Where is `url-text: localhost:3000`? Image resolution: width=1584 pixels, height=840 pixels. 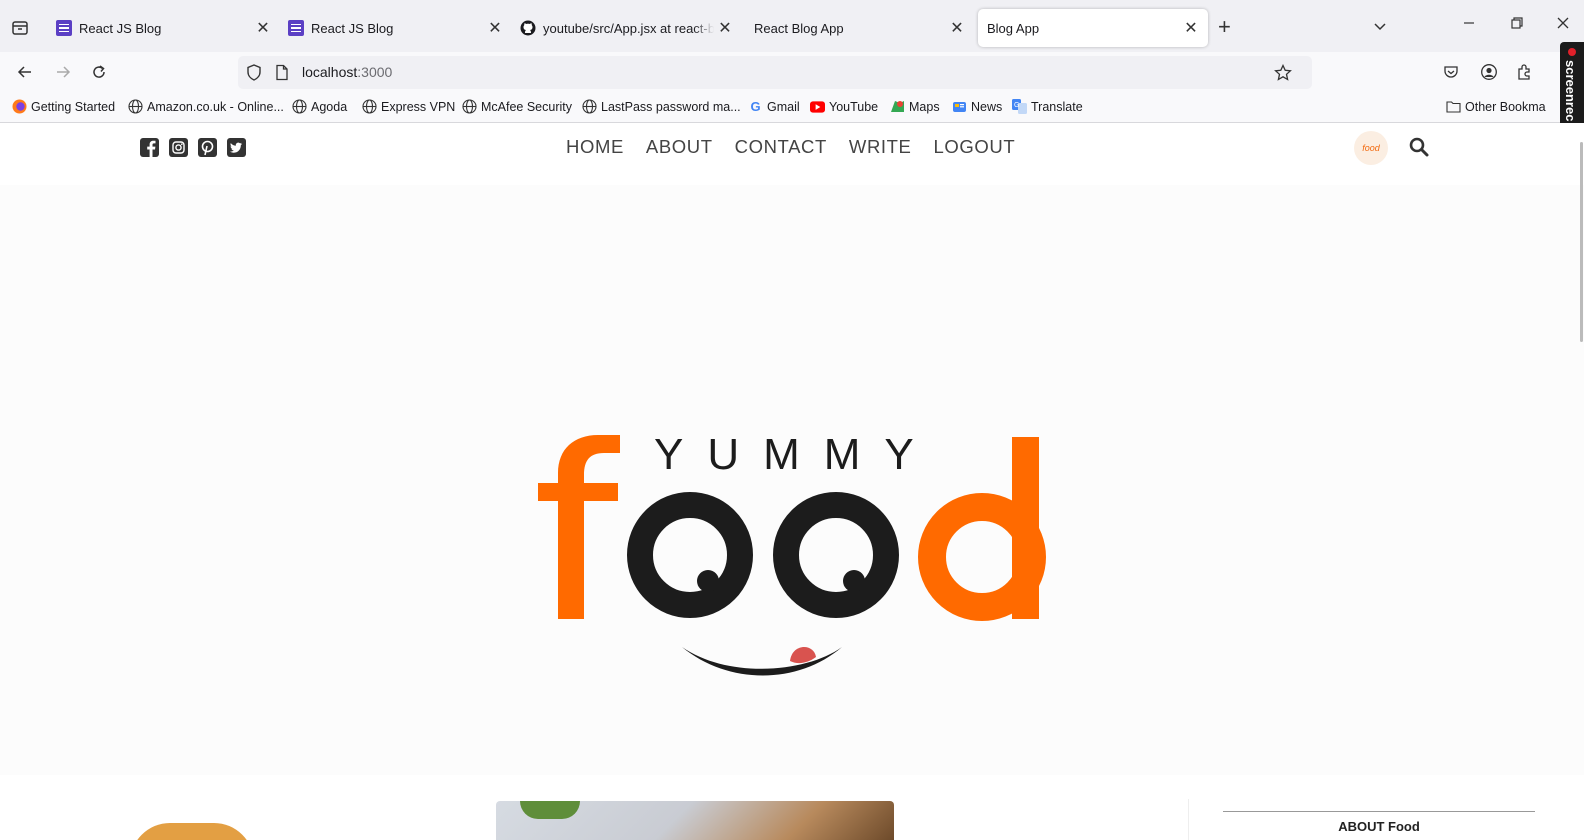 url-text: localhost:3000 is located at coordinates (347, 72).